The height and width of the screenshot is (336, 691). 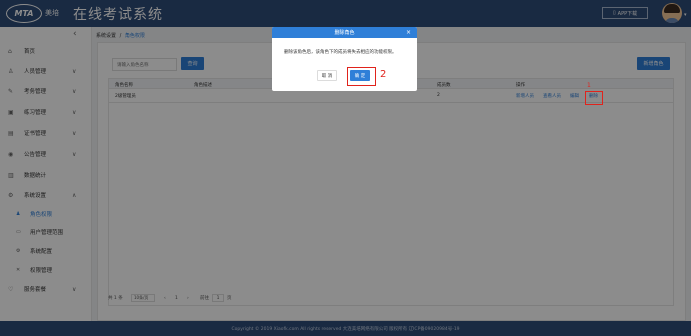 I want to click on dialog-header: 删除角色 ×, so click(x=344, y=32).